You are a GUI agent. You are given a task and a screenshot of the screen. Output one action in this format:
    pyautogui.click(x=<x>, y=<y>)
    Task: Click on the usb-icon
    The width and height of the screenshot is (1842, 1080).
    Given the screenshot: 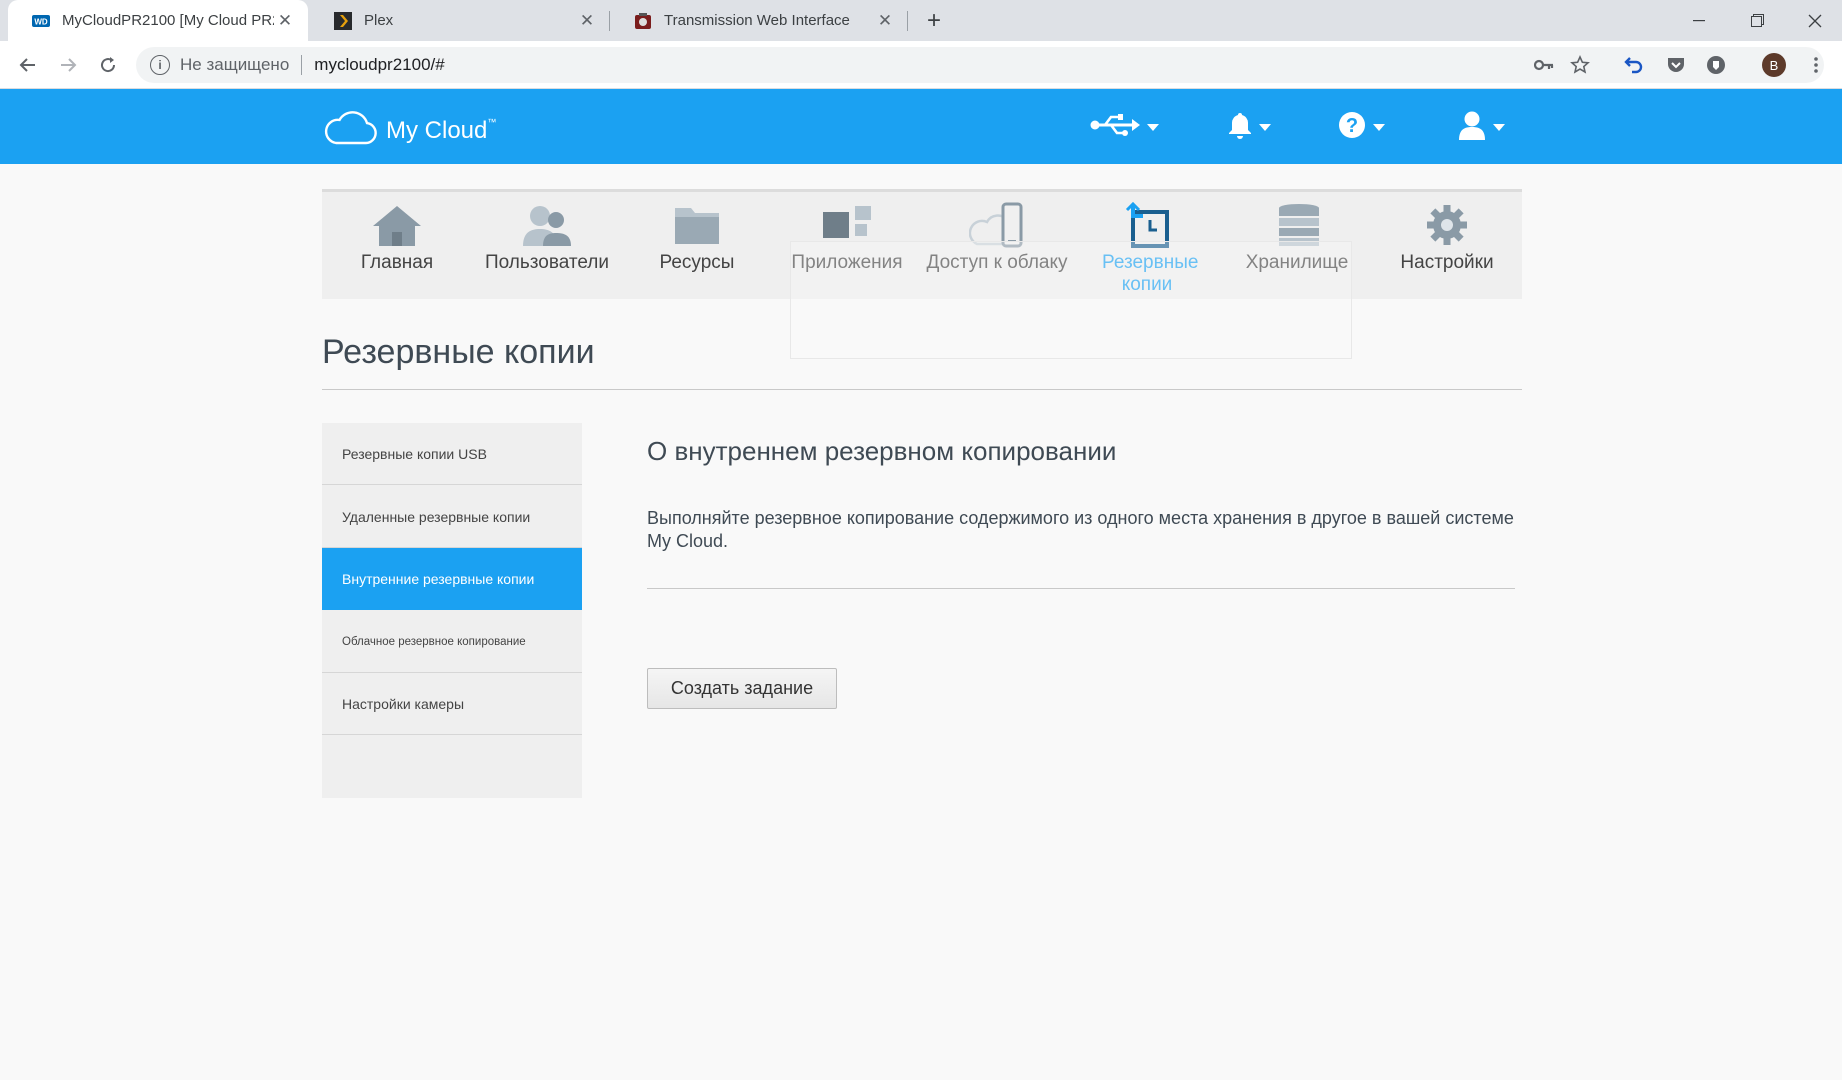 What is the action you would take?
    pyautogui.click(x=1115, y=127)
    